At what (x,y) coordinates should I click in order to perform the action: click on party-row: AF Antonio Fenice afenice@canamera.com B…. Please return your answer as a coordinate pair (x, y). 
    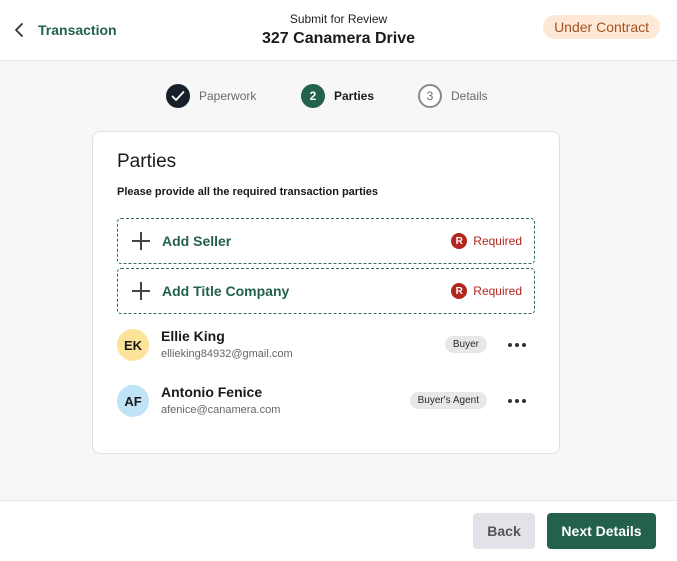
    Looking at the image, I should click on (326, 401).